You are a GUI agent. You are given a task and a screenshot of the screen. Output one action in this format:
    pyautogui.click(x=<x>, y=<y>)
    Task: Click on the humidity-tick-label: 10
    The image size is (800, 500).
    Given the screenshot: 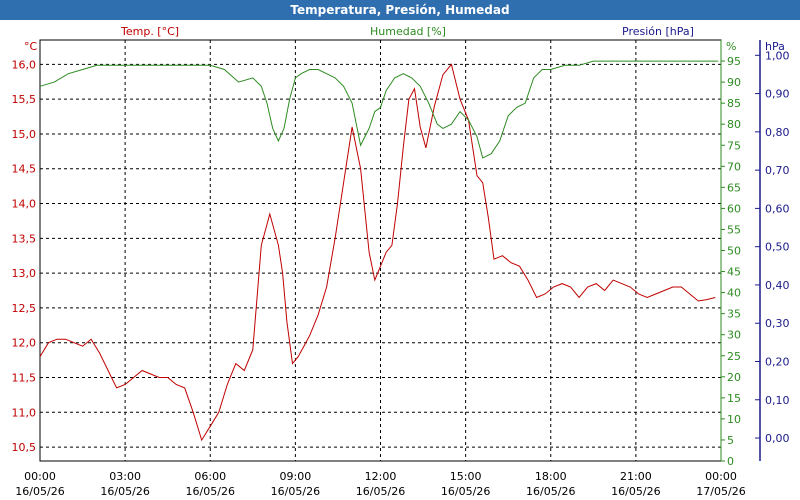 What is the action you would take?
    pyautogui.click(x=734, y=419)
    